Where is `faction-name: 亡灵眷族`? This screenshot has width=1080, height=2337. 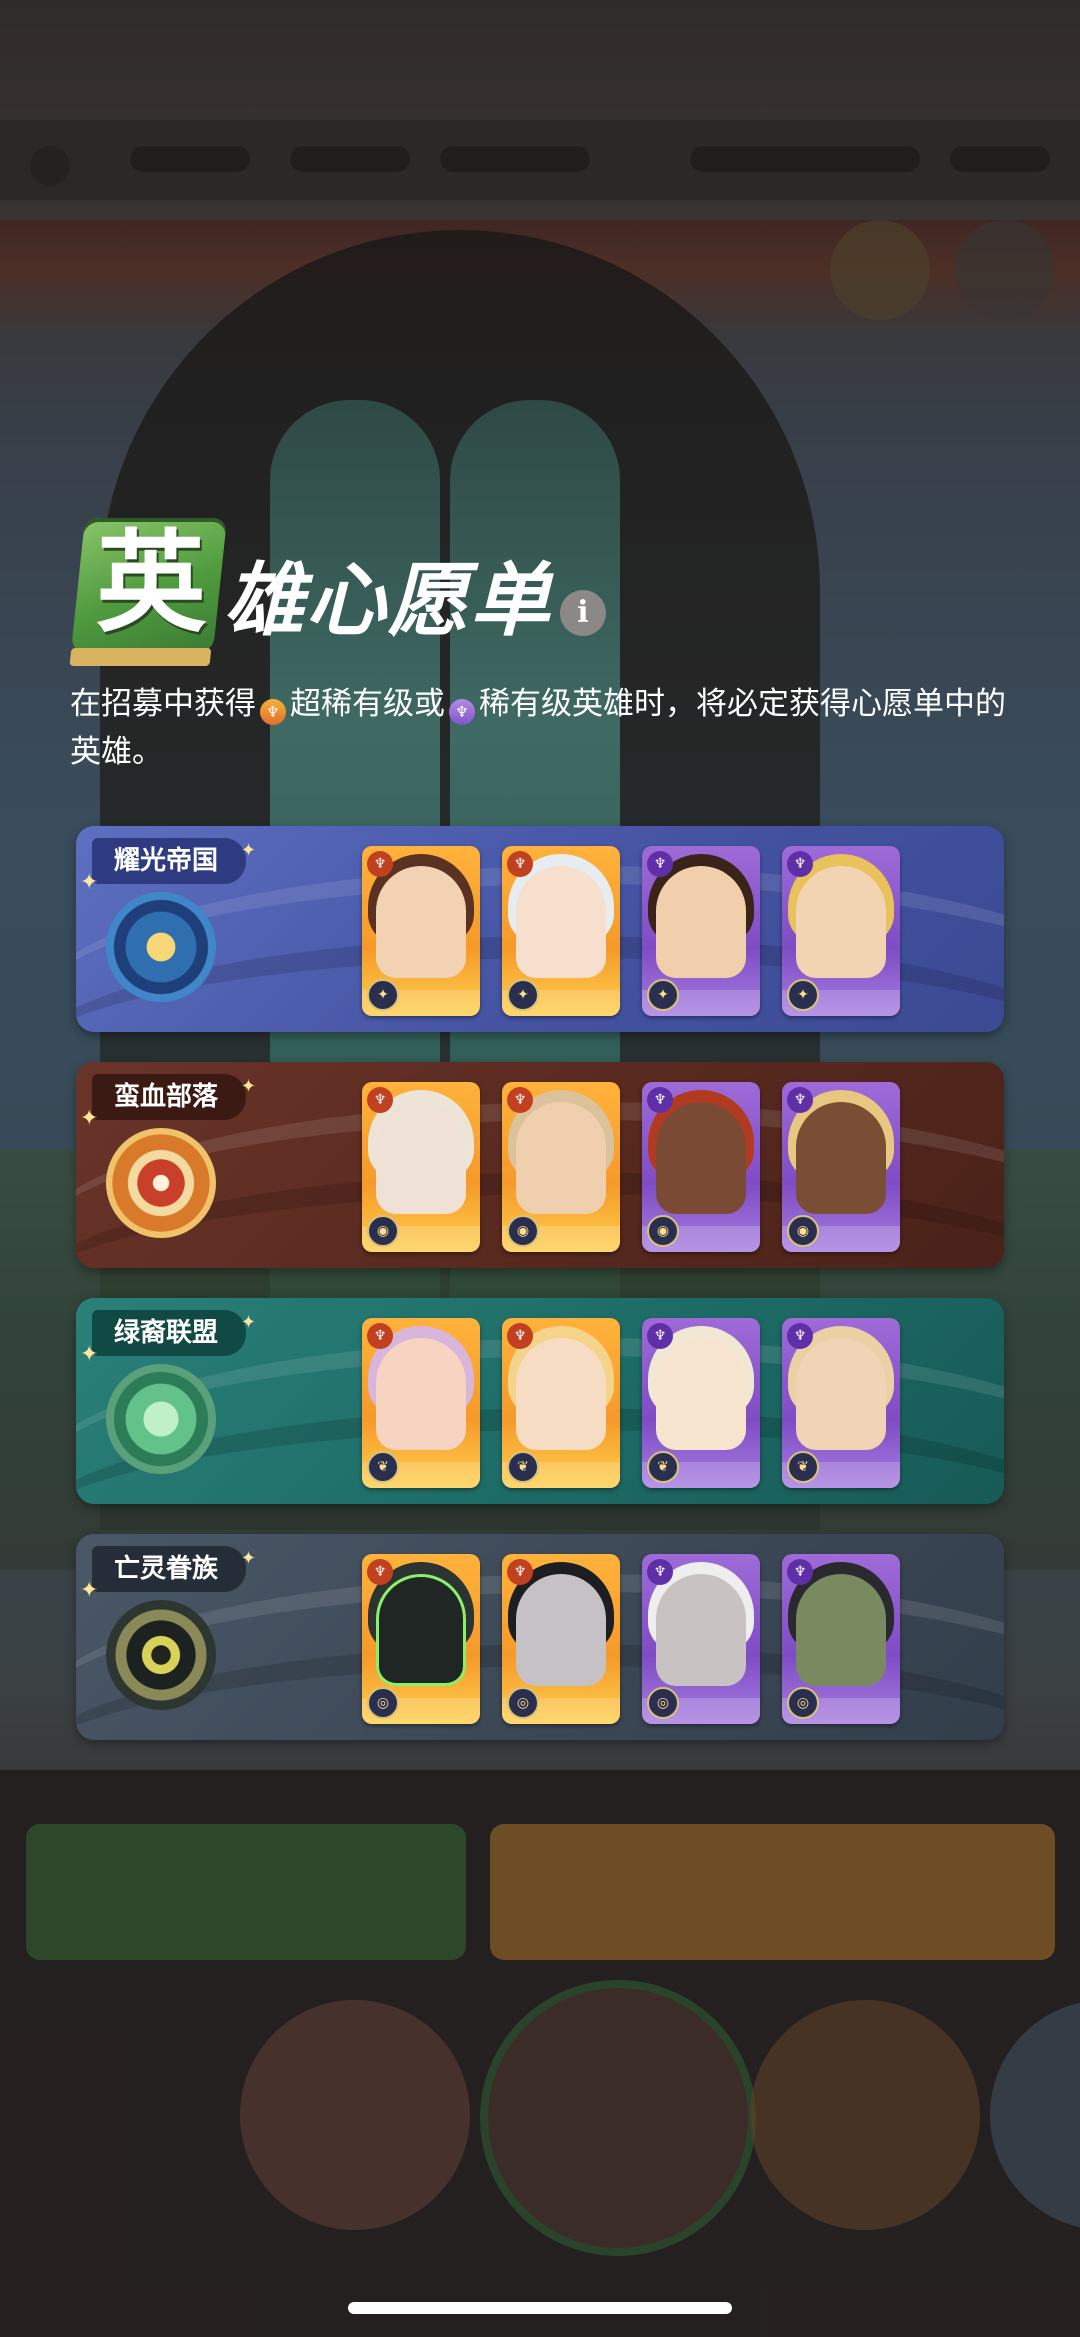 faction-name: 亡灵眷族 is located at coordinates (168, 1575).